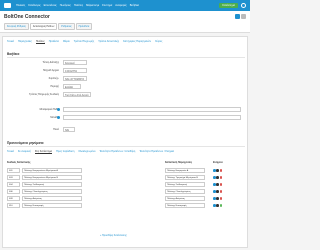  What do you see at coordinates (69, 129) in the screenshot?
I see `amount-select: ΝΑΙ` at bounding box center [69, 129].